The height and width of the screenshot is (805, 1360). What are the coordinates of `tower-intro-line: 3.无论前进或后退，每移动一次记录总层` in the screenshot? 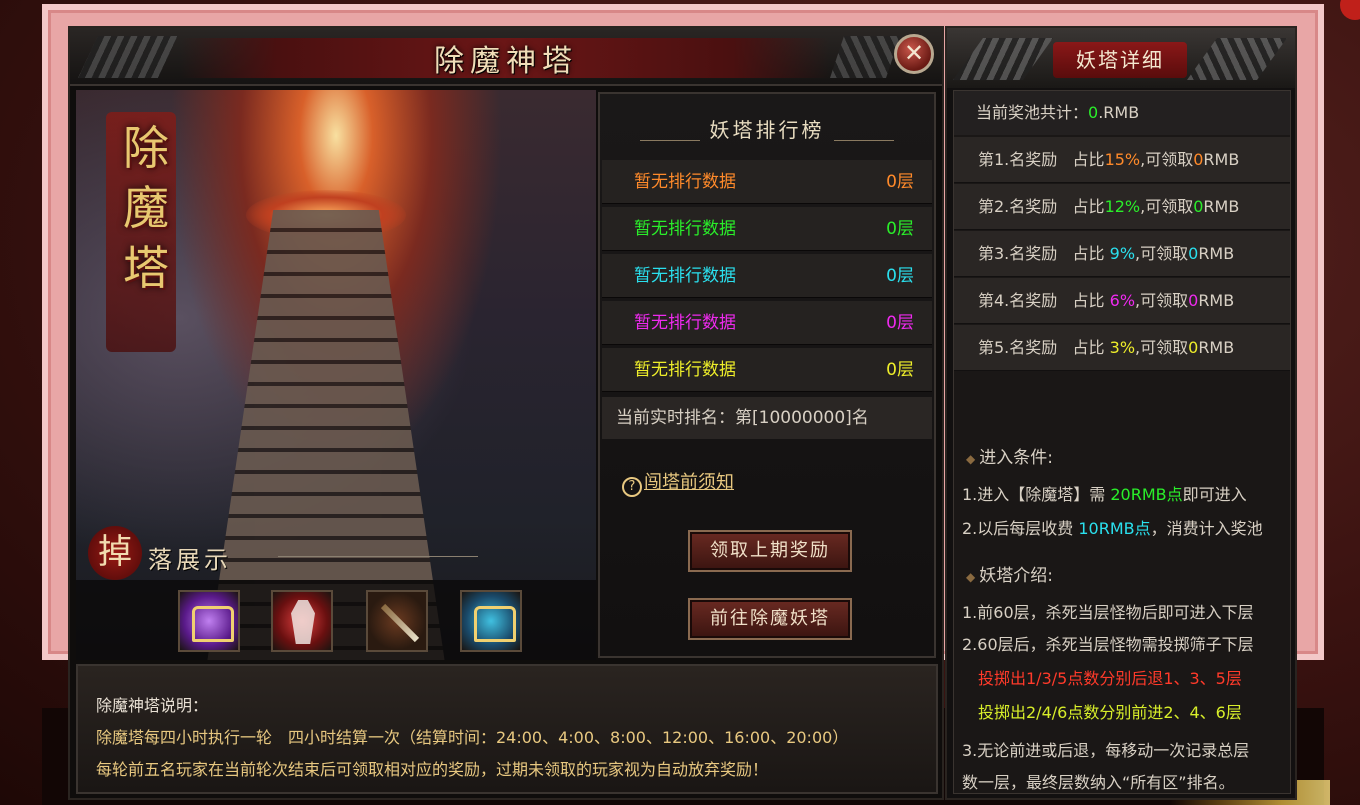 It's located at (1106, 750).